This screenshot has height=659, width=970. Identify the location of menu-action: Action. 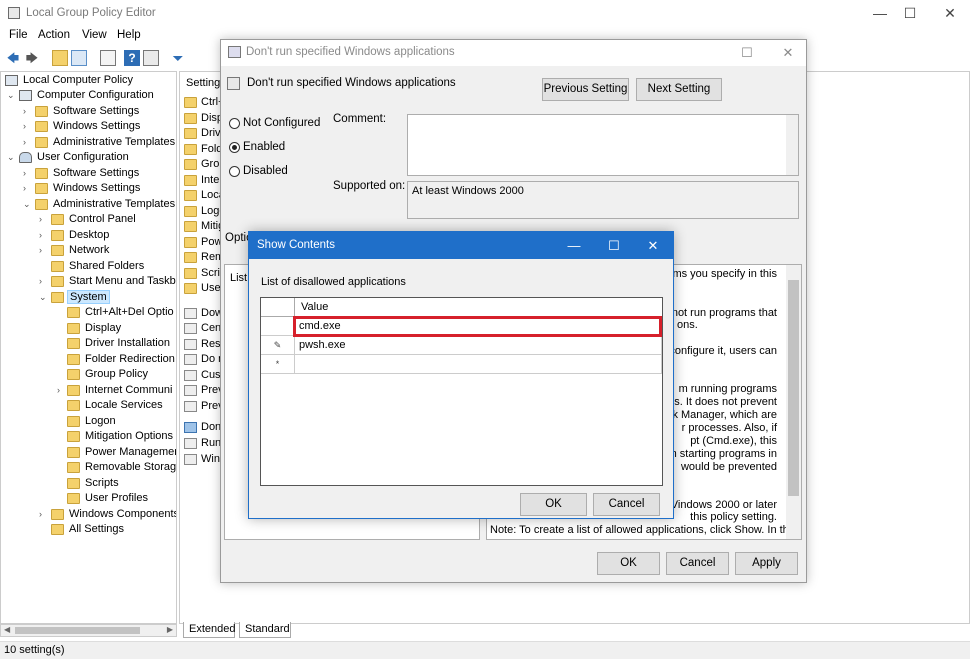
(54, 35).